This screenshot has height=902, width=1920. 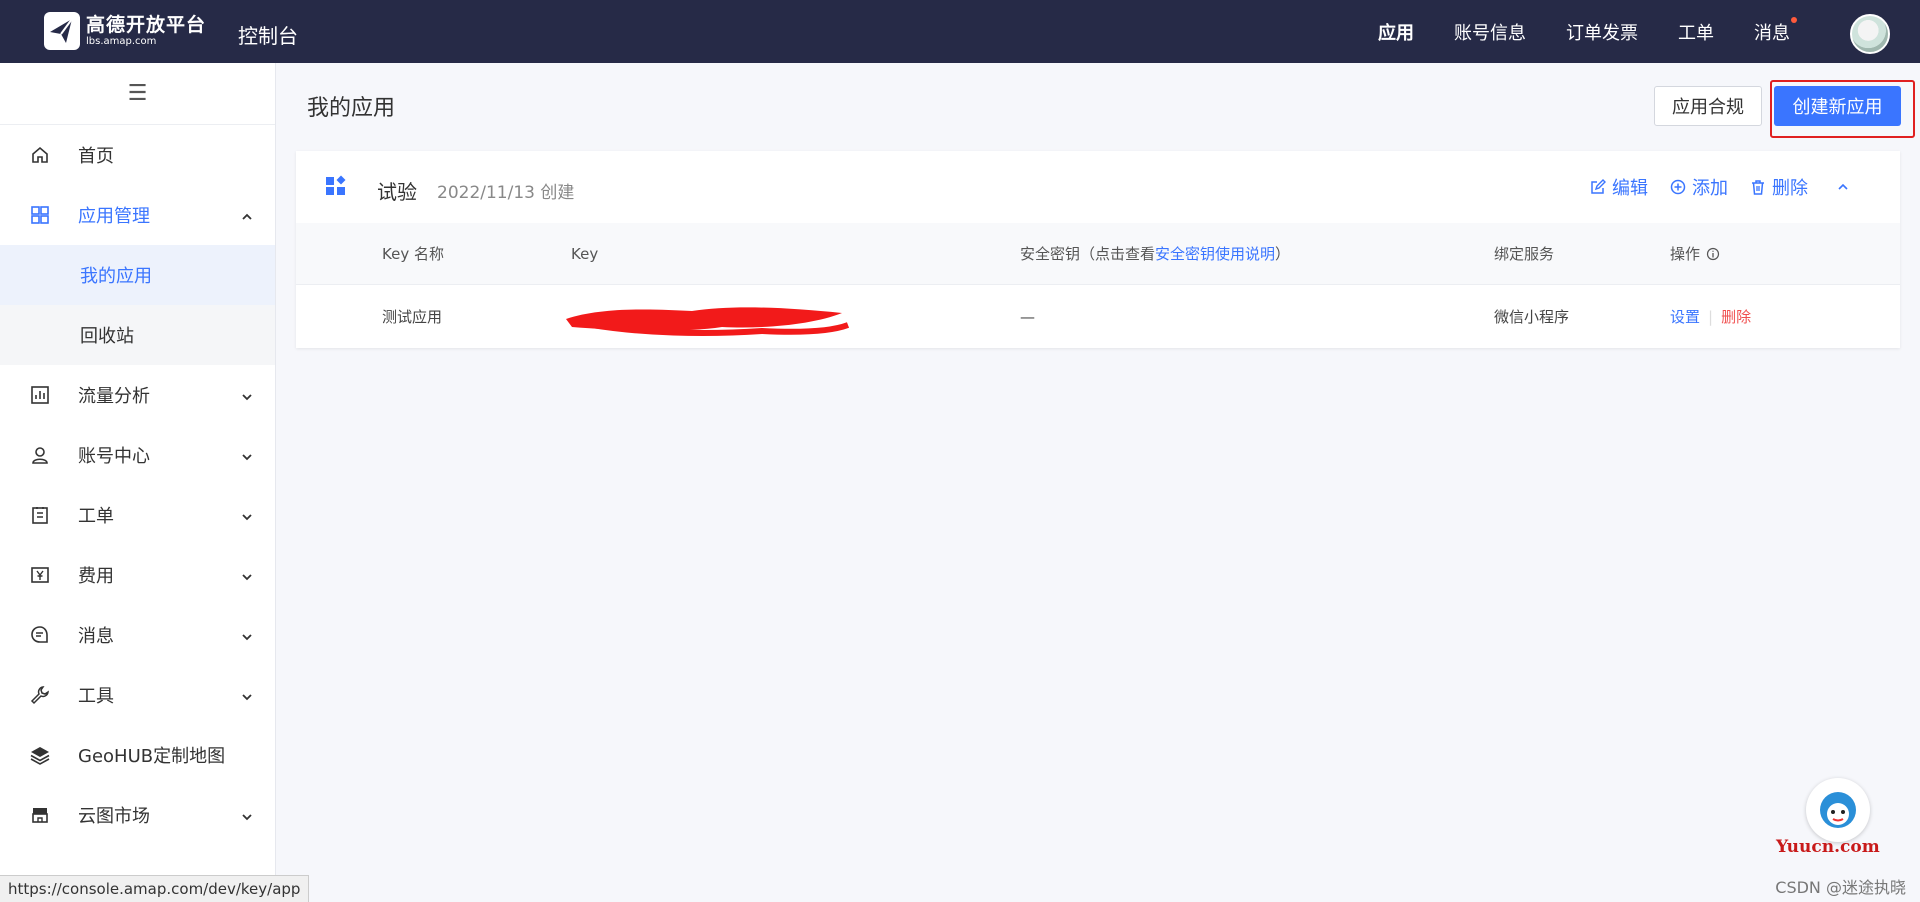 I want to click on nav-invoices: 订单发票, so click(x=1602, y=32).